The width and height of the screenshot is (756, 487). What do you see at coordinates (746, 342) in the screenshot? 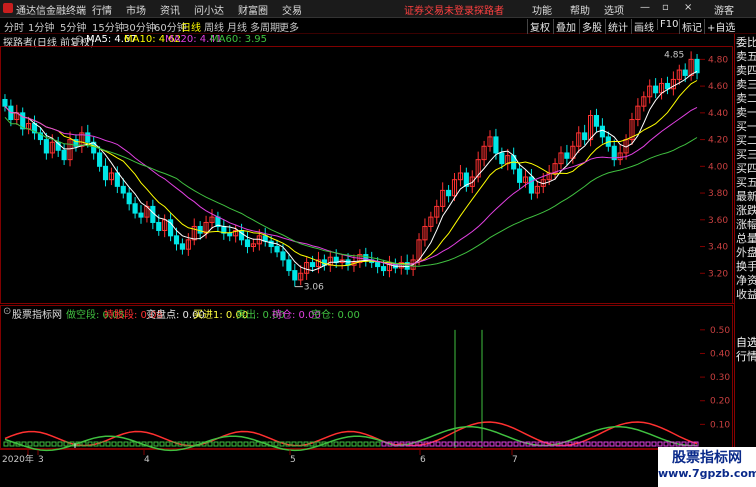
I see `quote-panel-tab: 自选` at bounding box center [746, 342].